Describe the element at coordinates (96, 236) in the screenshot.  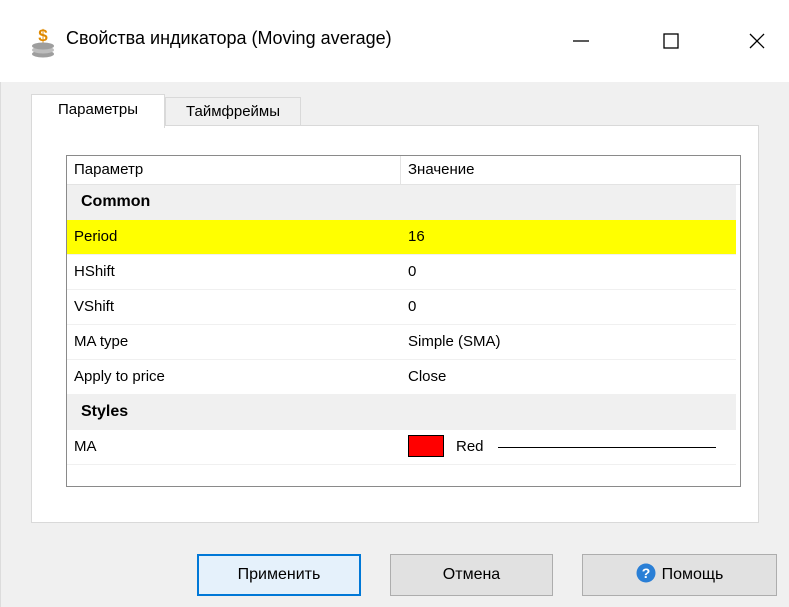
I see `param-name: Period` at that location.